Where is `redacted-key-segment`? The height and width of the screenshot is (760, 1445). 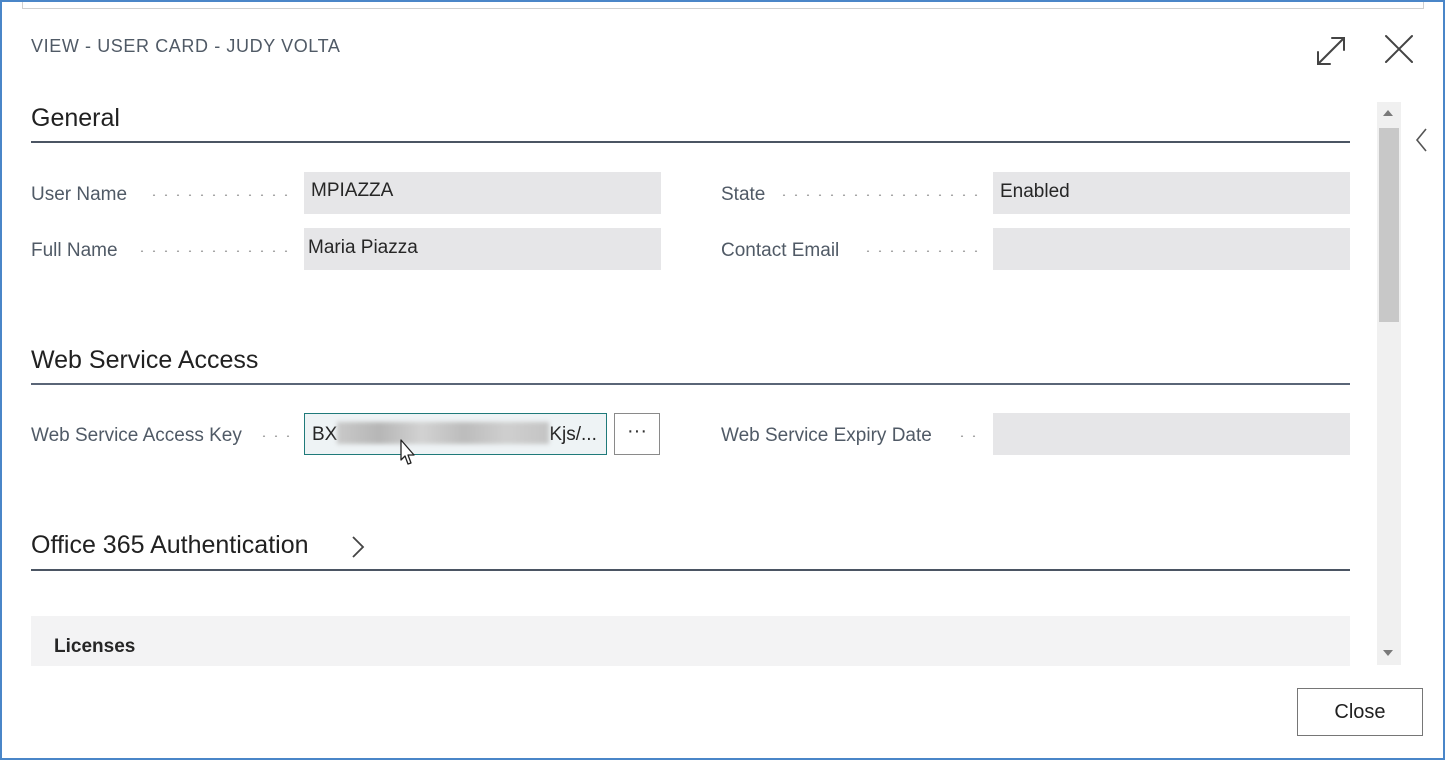 redacted-key-segment is located at coordinates (443, 433).